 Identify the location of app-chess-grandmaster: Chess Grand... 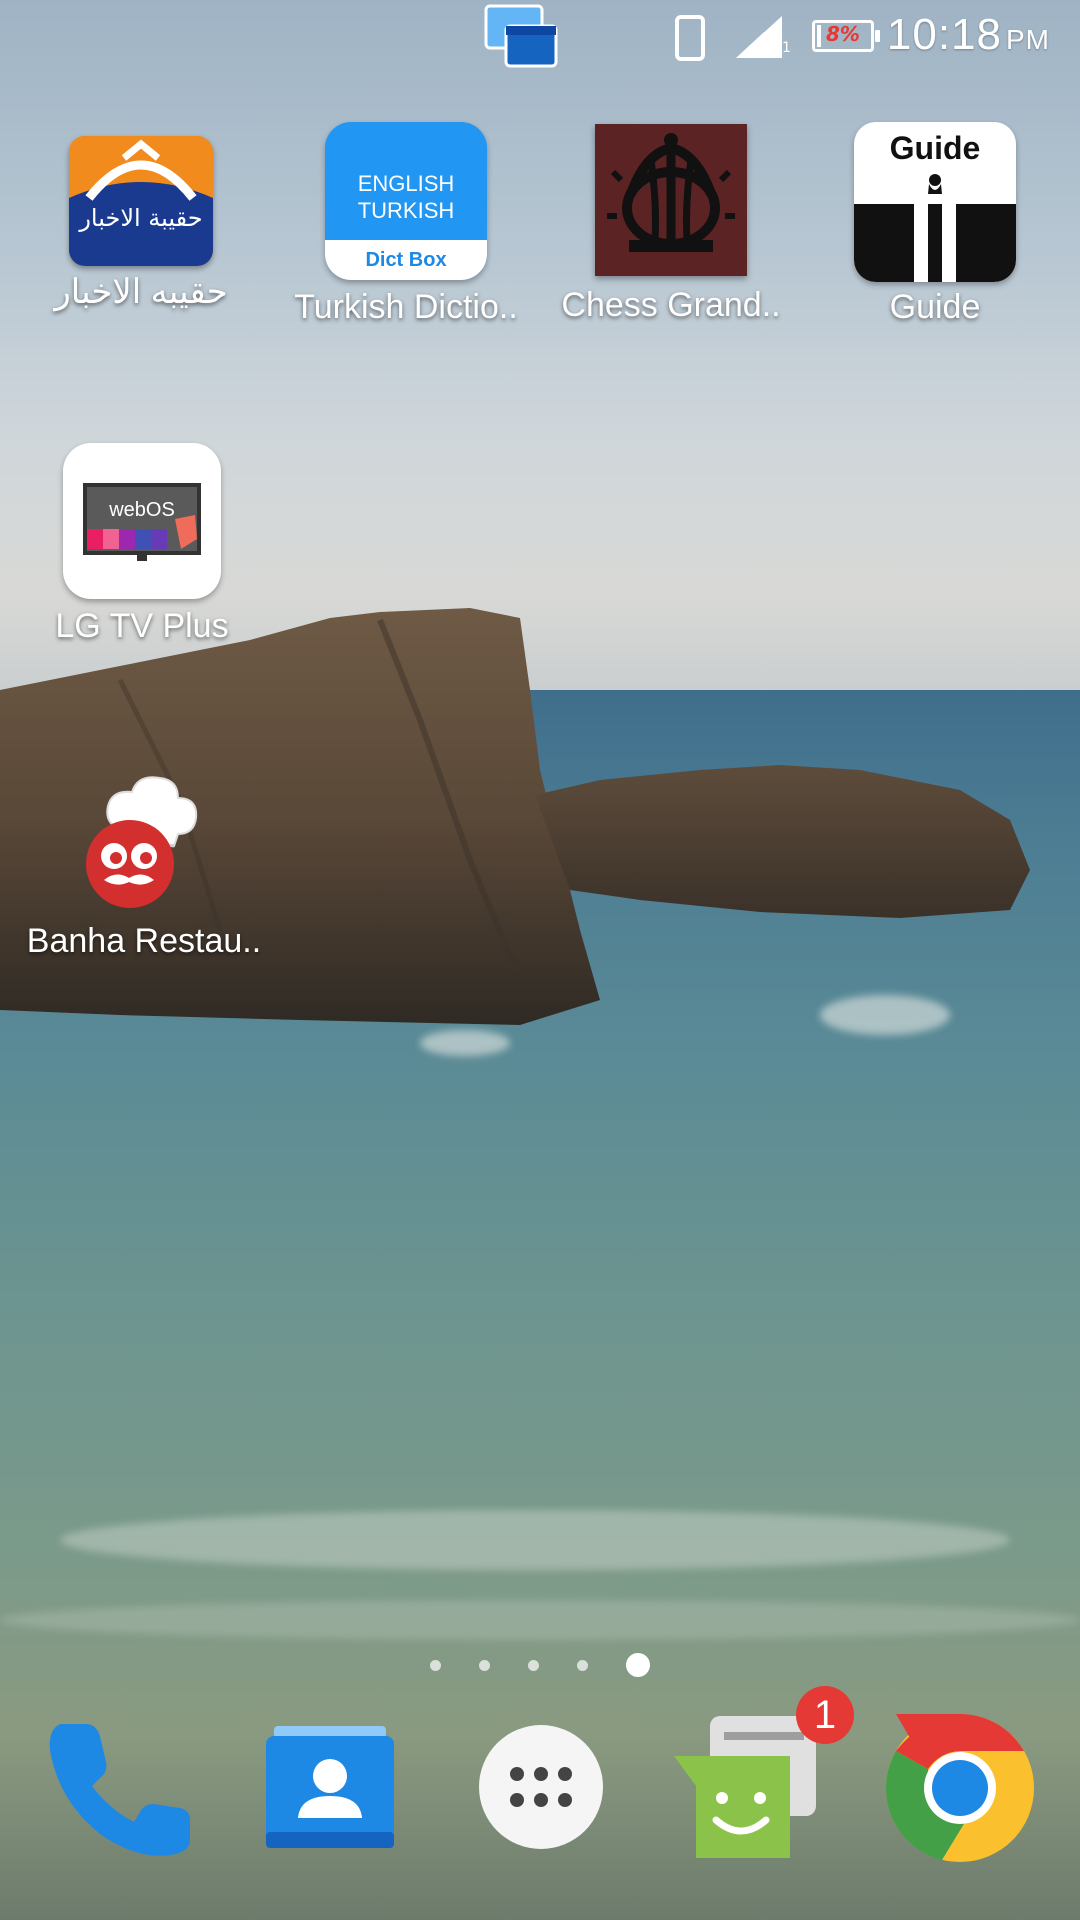
(671, 224).